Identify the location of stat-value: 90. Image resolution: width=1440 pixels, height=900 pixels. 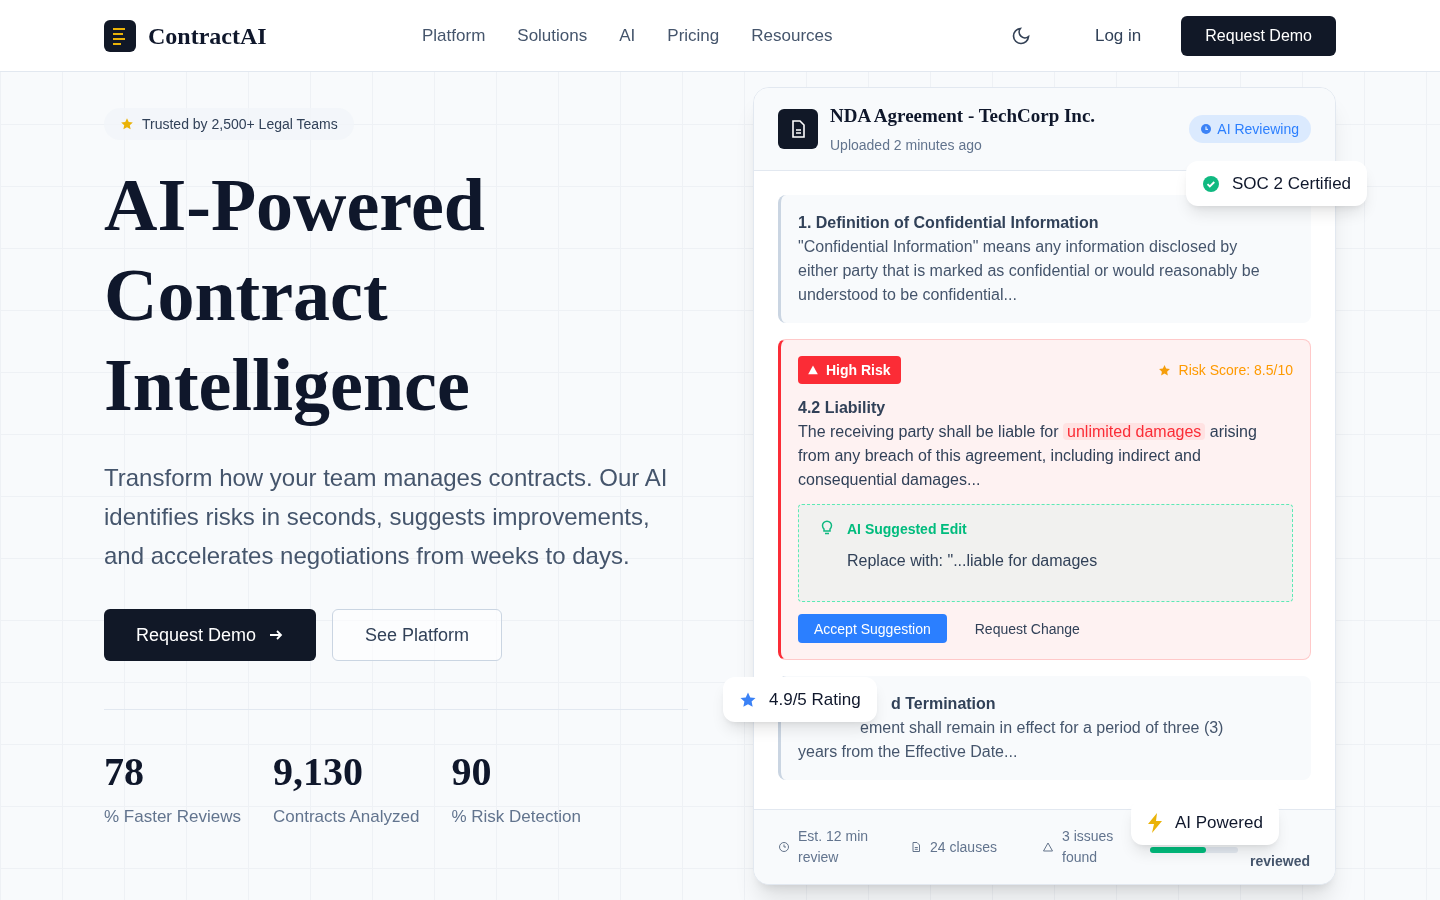
(472, 772).